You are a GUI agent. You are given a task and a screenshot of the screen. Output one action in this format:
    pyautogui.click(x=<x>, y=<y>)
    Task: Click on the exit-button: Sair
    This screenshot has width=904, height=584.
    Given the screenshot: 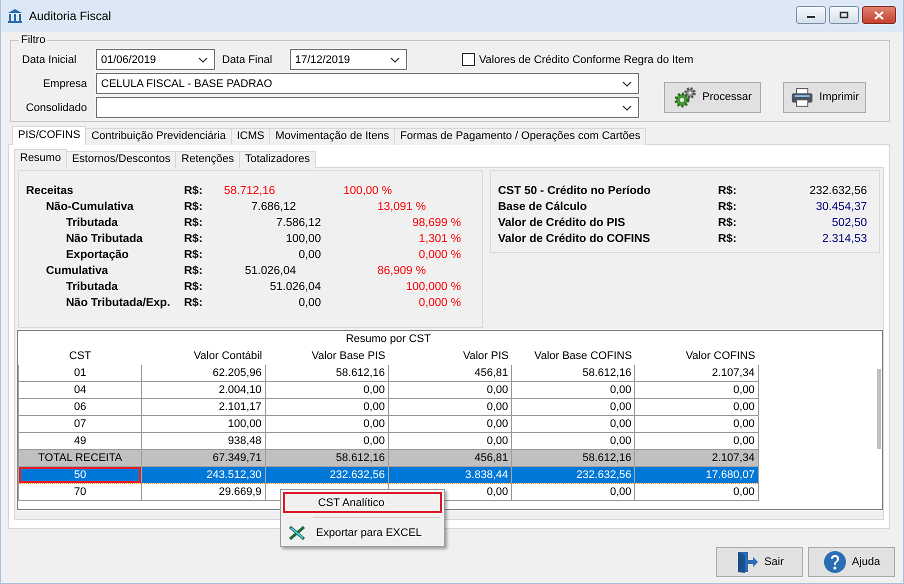 What is the action you would take?
    pyautogui.click(x=759, y=562)
    